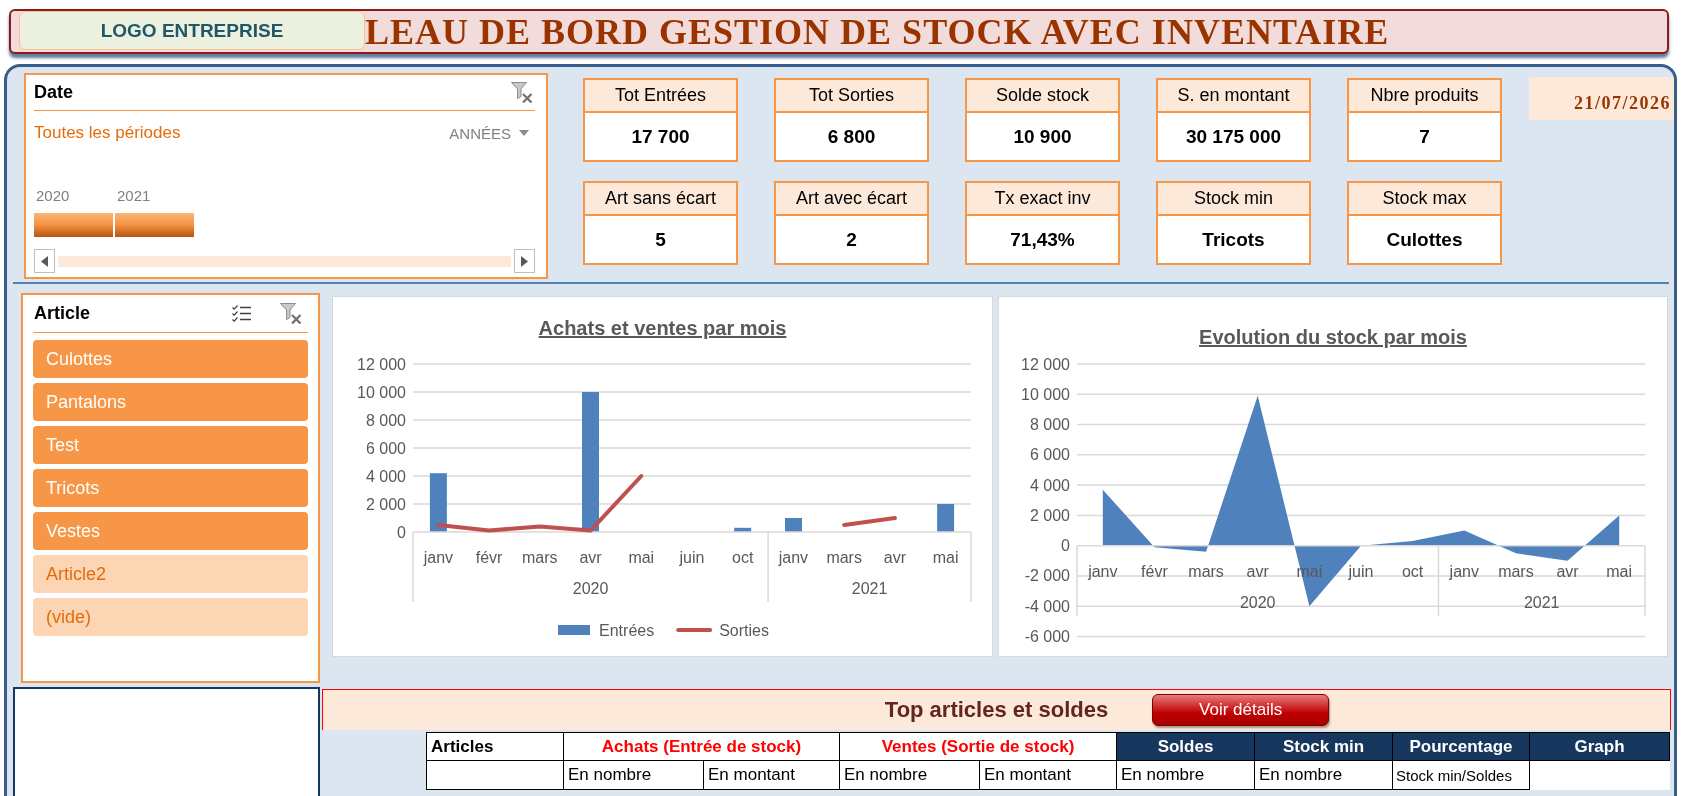 This screenshot has width=1683, height=796. What do you see at coordinates (1541, 602) in the screenshot?
I see `year-axis-label: 2021` at bounding box center [1541, 602].